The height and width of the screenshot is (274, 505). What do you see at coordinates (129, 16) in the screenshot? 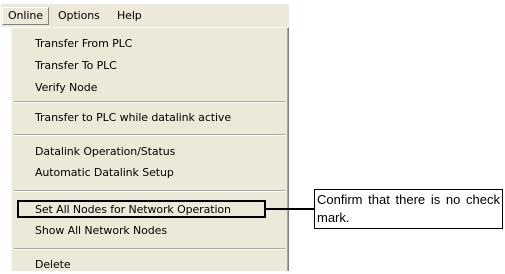
I see `menu-help: Help` at bounding box center [129, 16].